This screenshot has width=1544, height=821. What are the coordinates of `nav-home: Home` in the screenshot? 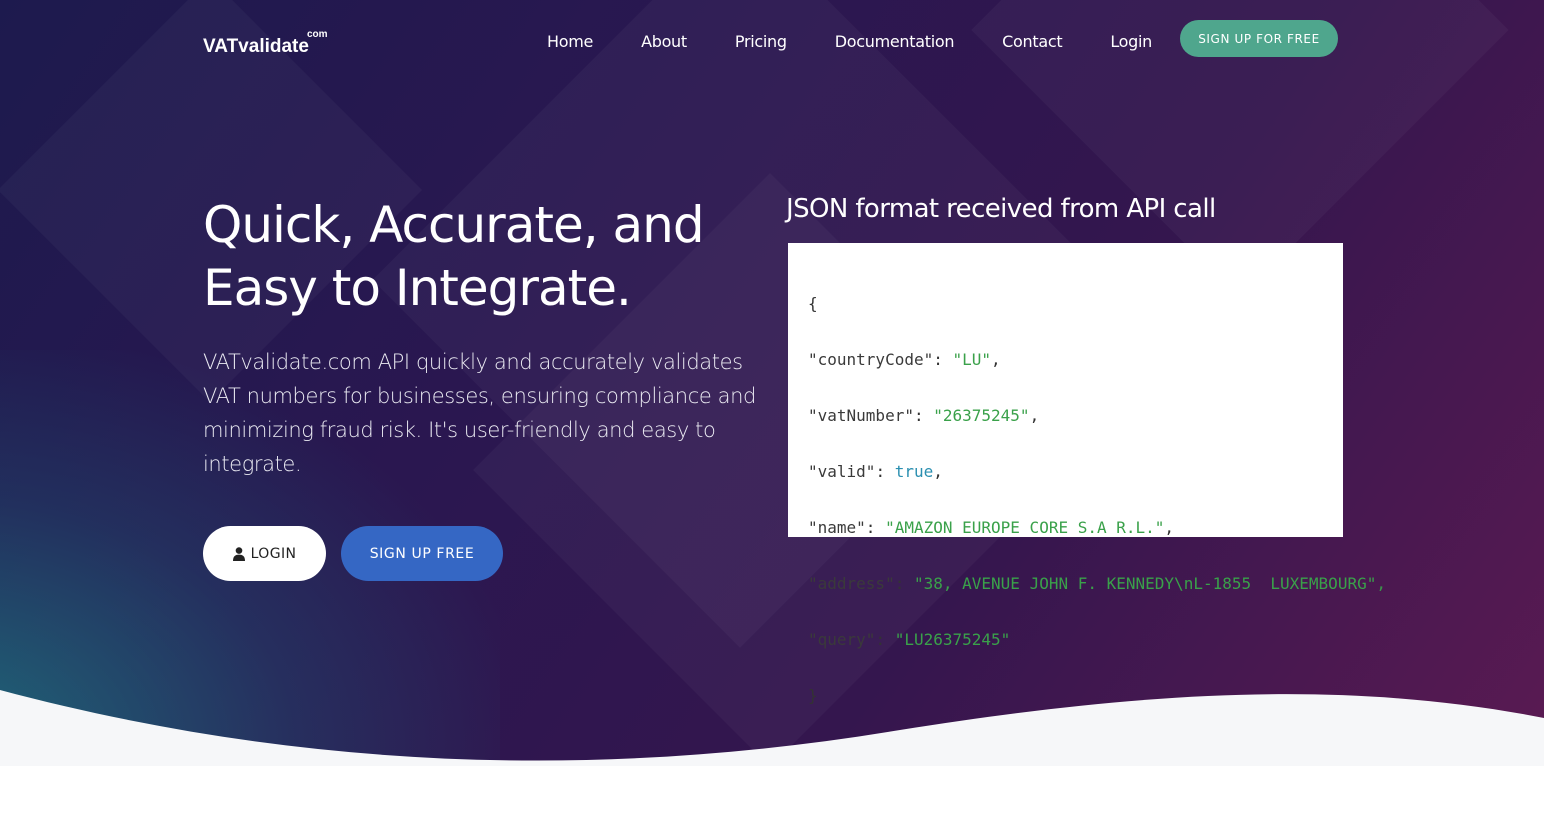 It's located at (570, 41).